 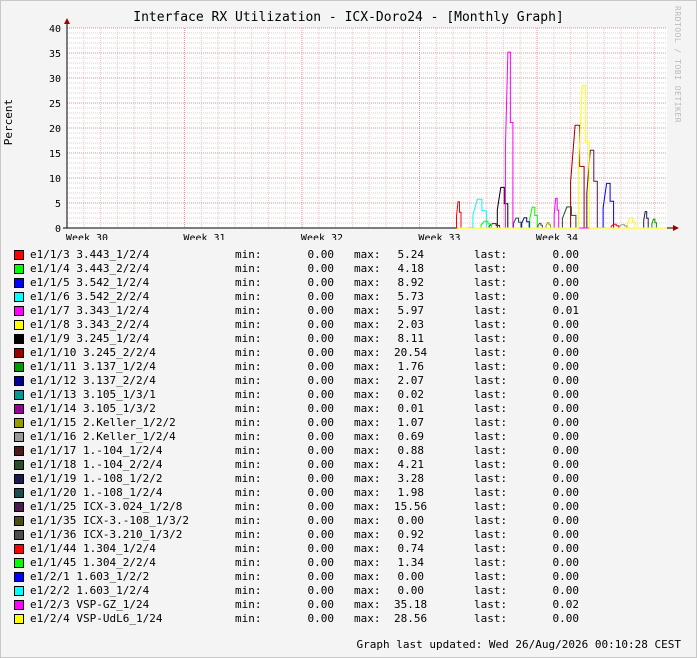 I want to click on legend-series-name: e1/1/17 1.-104_1/2/4, so click(x=96, y=450).